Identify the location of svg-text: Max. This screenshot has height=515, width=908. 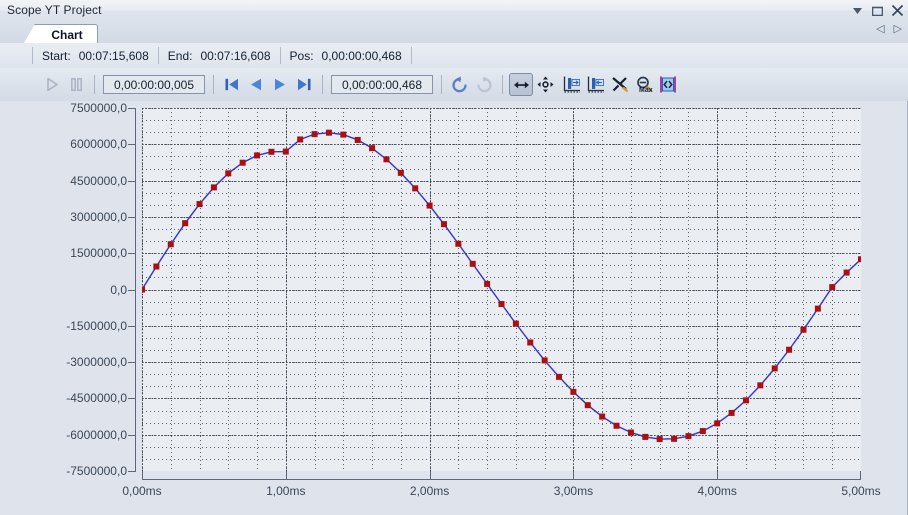
(646, 90).